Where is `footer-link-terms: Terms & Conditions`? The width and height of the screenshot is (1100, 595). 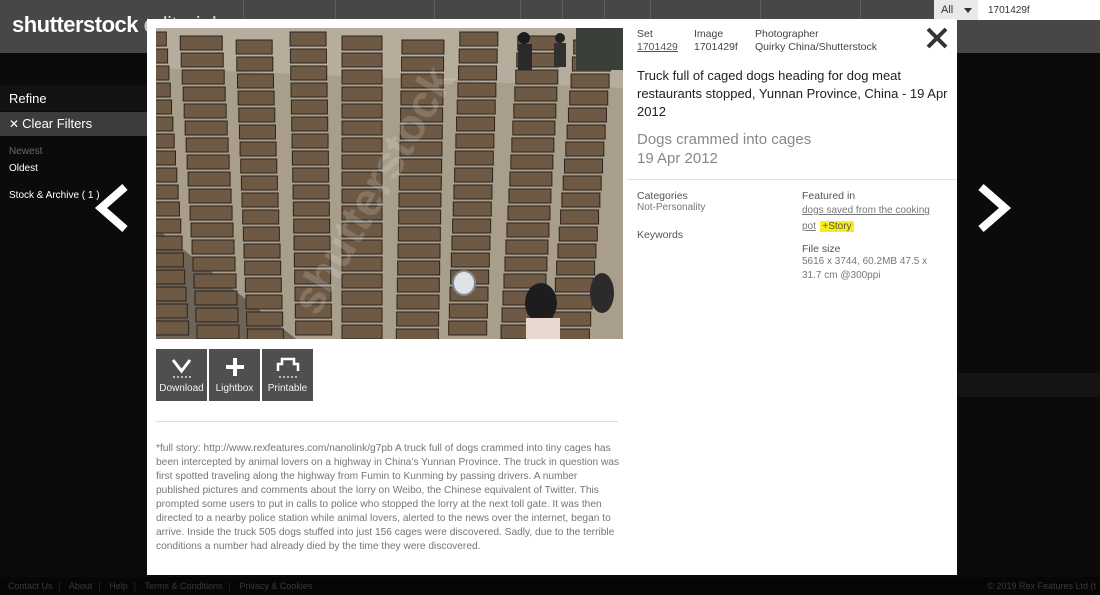 footer-link-terms: Terms & Conditions is located at coordinates (183, 586).